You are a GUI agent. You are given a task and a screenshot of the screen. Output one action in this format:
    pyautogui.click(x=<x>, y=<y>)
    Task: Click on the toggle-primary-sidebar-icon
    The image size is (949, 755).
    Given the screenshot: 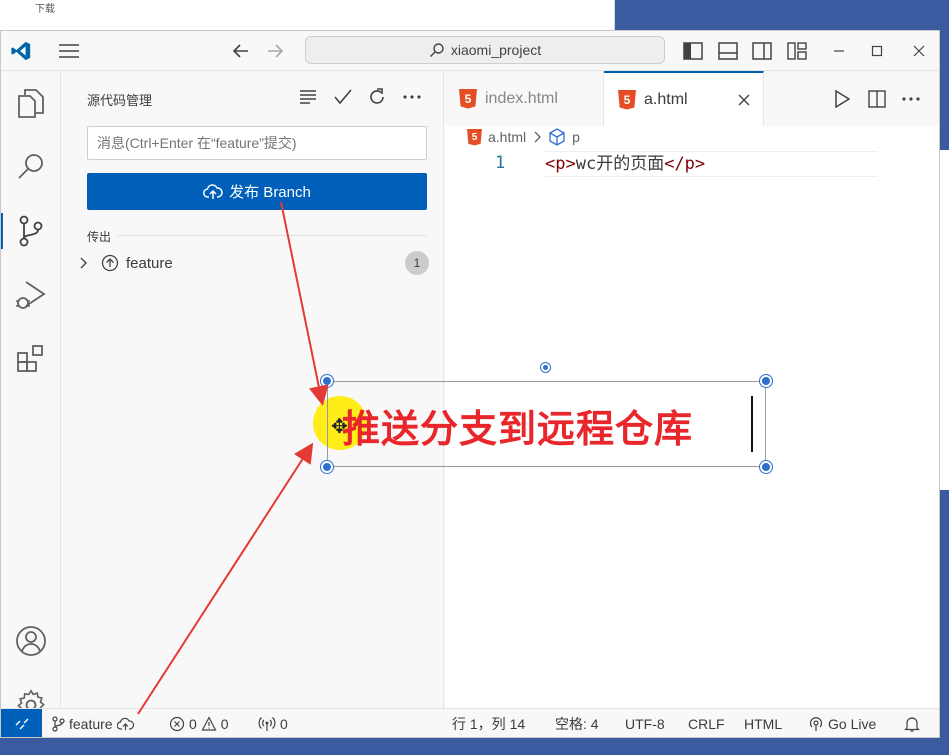 What is the action you would take?
    pyautogui.click(x=693, y=51)
    